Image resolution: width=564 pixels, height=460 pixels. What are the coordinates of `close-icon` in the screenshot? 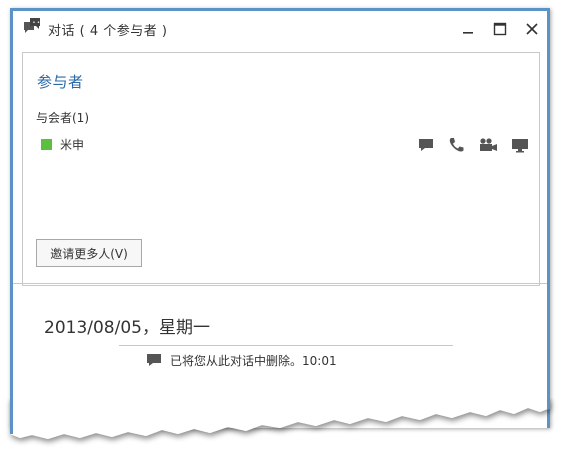 It's located at (532, 29).